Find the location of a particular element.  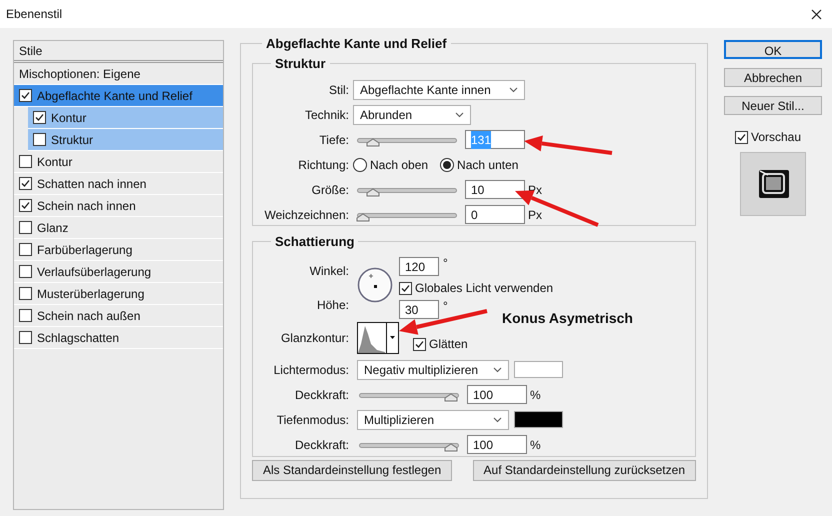

style-item: Musterüberlagerung is located at coordinates (118, 294).